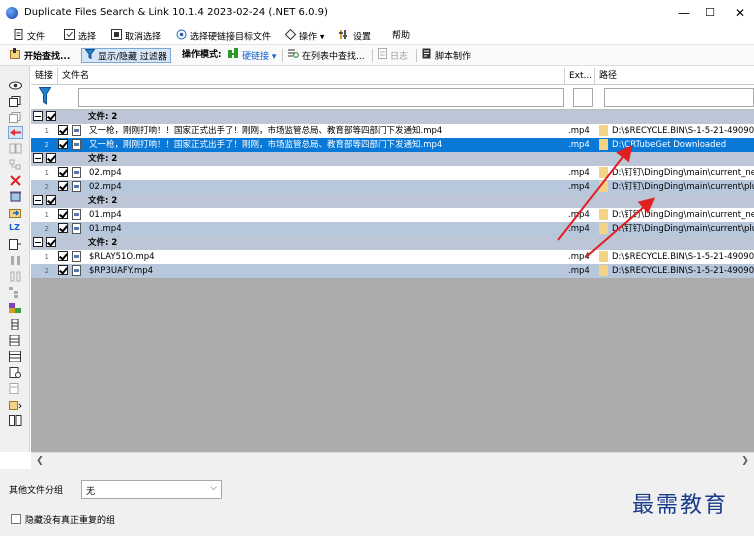  I want to click on menu-bar: 文件 选择 取消选择 选择硬链接目标文件 操作 ▾ 设置 帮助, so click(377, 35).